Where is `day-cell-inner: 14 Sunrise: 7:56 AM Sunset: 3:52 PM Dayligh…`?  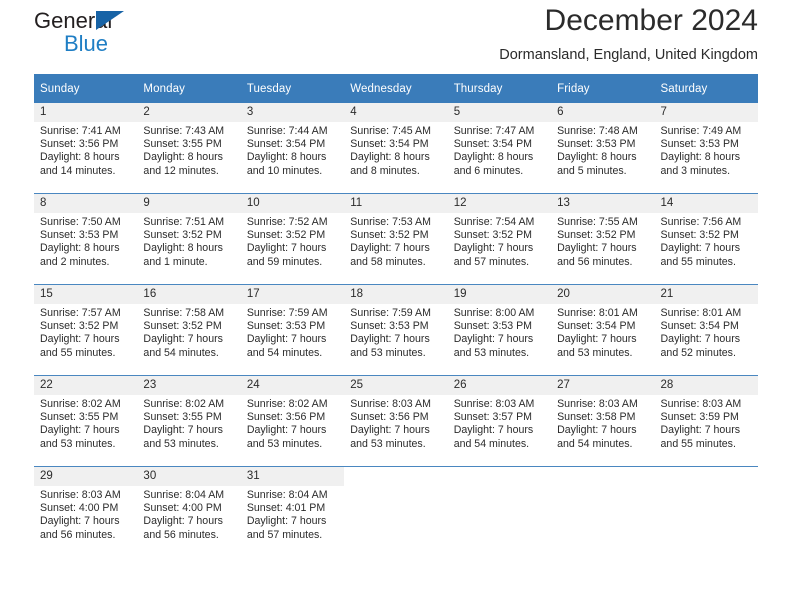 day-cell-inner: 14 Sunrise: 7:56 AM Sunset: 3:52 PM Dayligh… is located at coordinates (706, 239).